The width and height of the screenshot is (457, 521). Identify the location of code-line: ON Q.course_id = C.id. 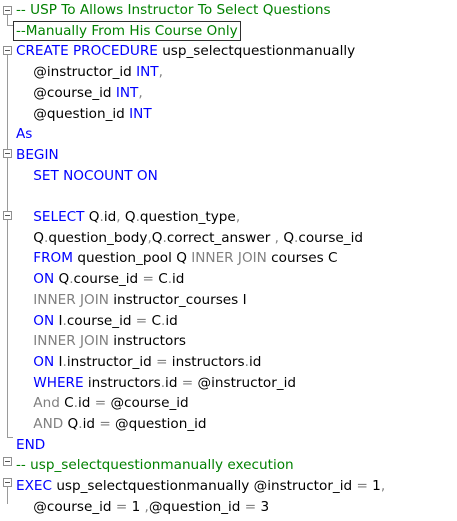
(100, 279).